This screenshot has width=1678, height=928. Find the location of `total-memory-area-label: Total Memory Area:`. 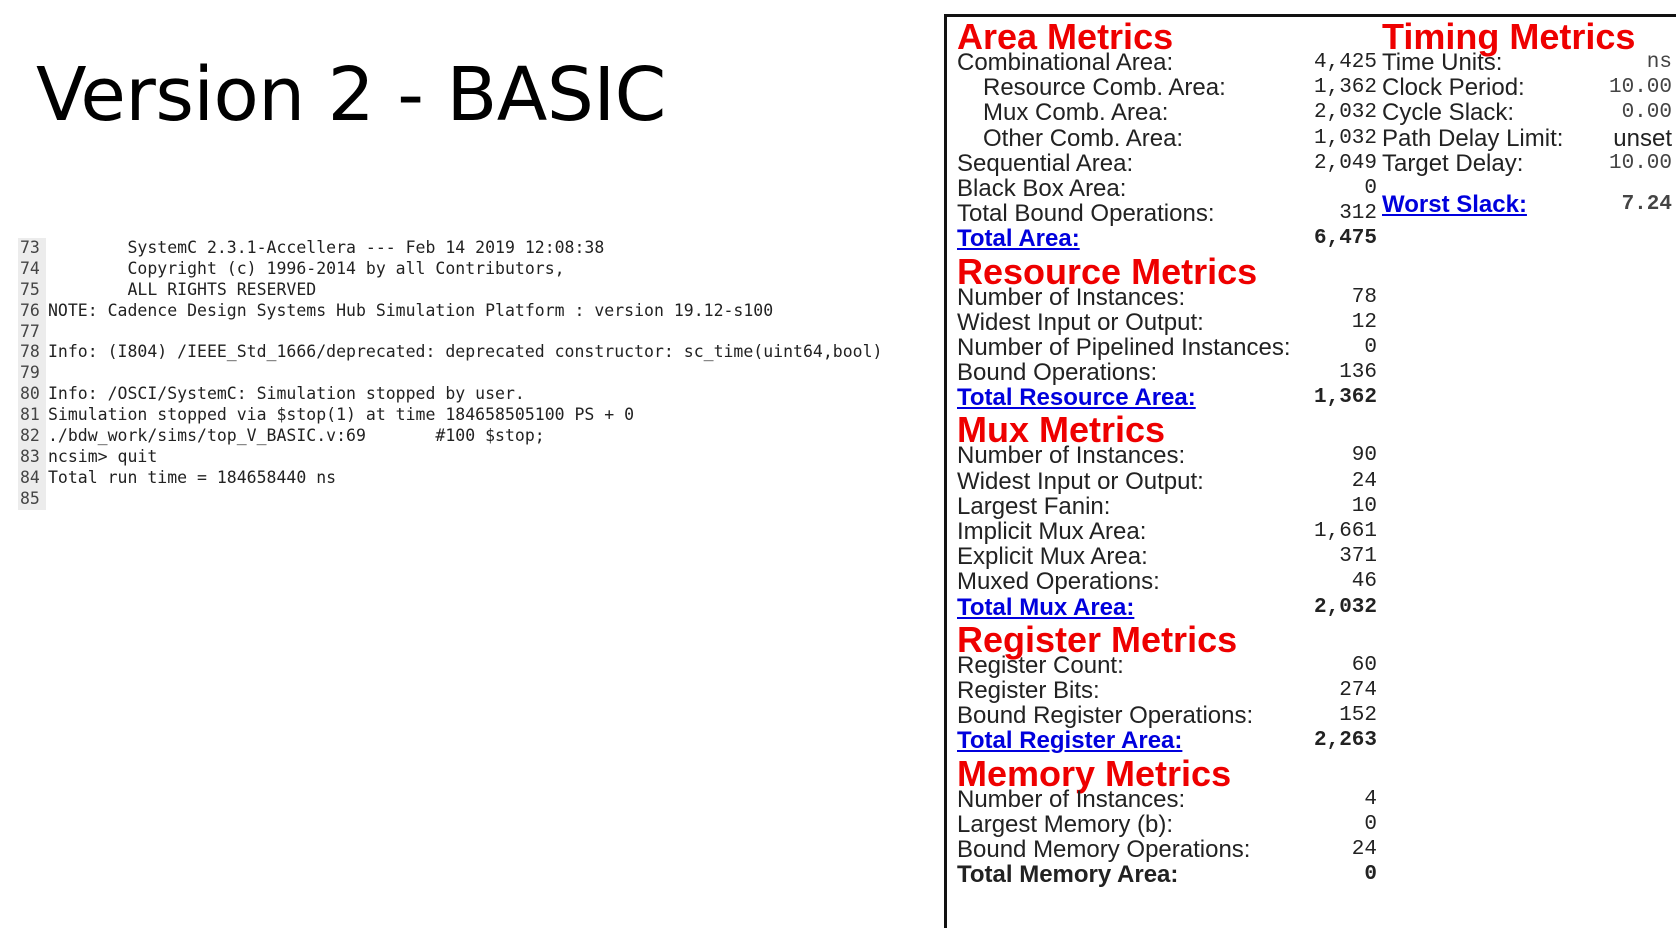

total-memory-area-label: Total Memory Area: is located at coordinates (1068, 875).